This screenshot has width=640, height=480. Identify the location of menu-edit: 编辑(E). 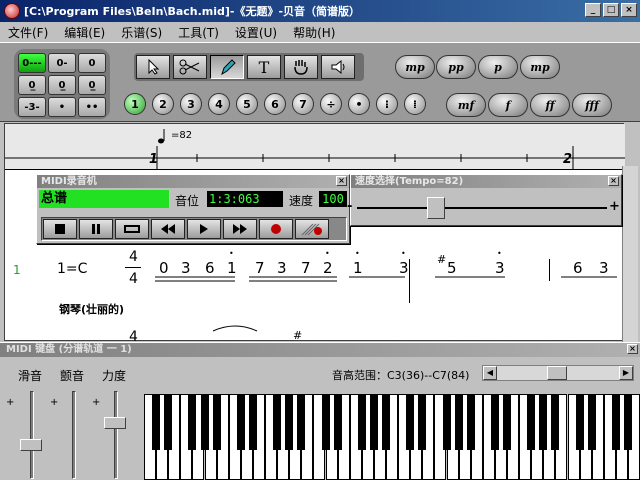
(84, 32).